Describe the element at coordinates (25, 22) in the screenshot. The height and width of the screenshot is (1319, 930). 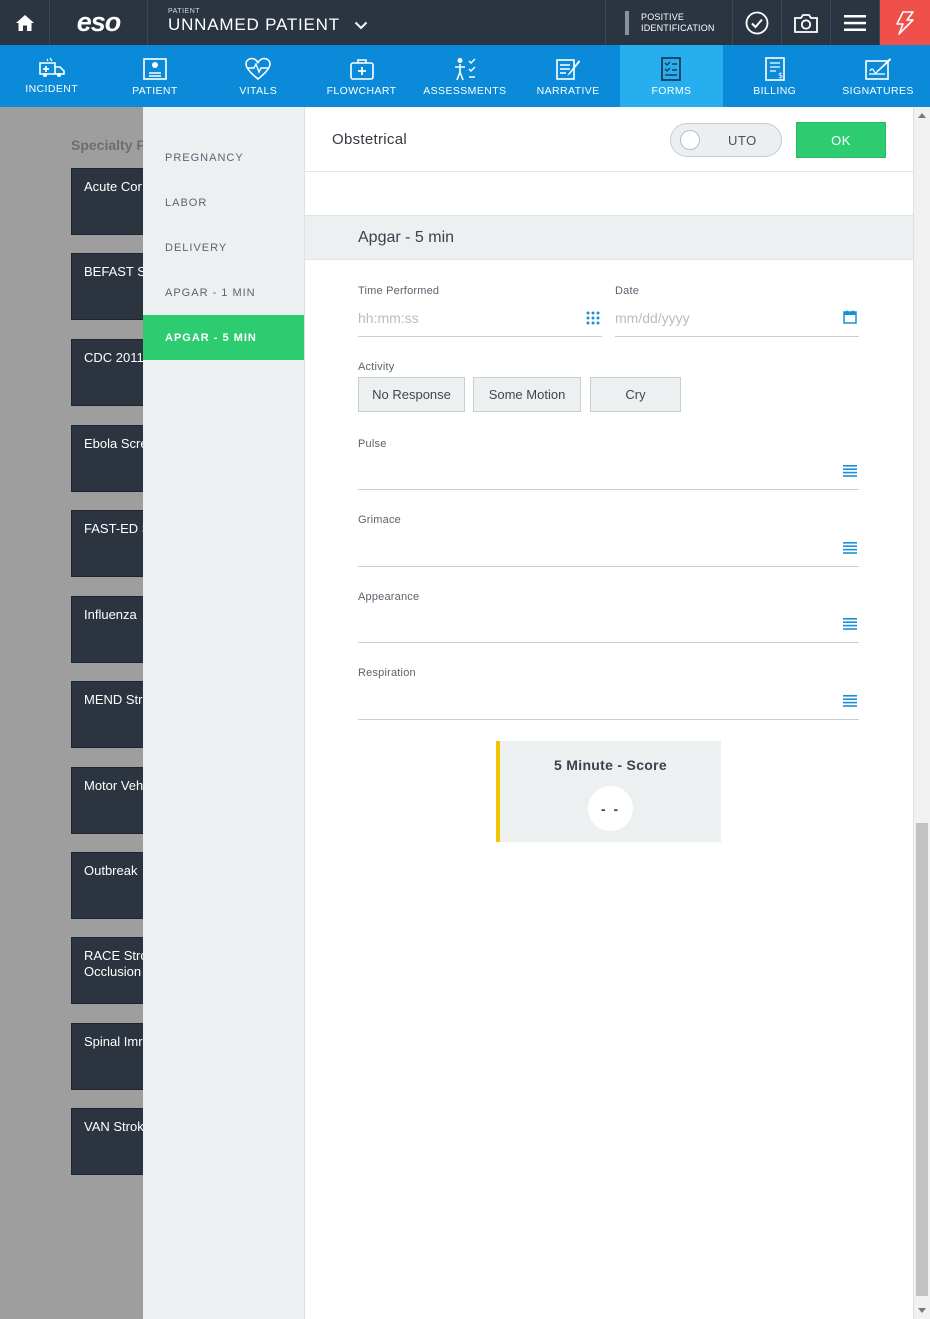
I see `home-button` at that location.